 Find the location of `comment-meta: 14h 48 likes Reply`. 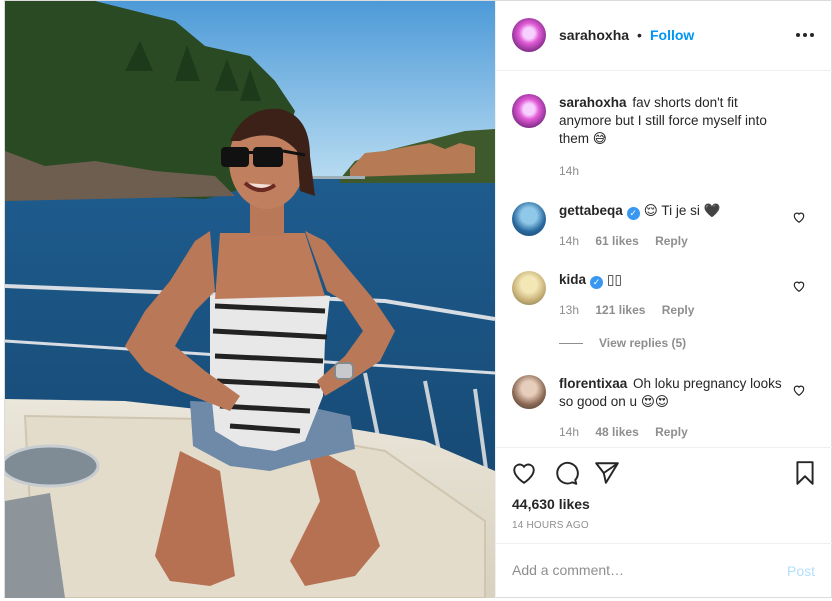

comment-meta: 14h 48 likes Reply is located at coordinates (630, 432).